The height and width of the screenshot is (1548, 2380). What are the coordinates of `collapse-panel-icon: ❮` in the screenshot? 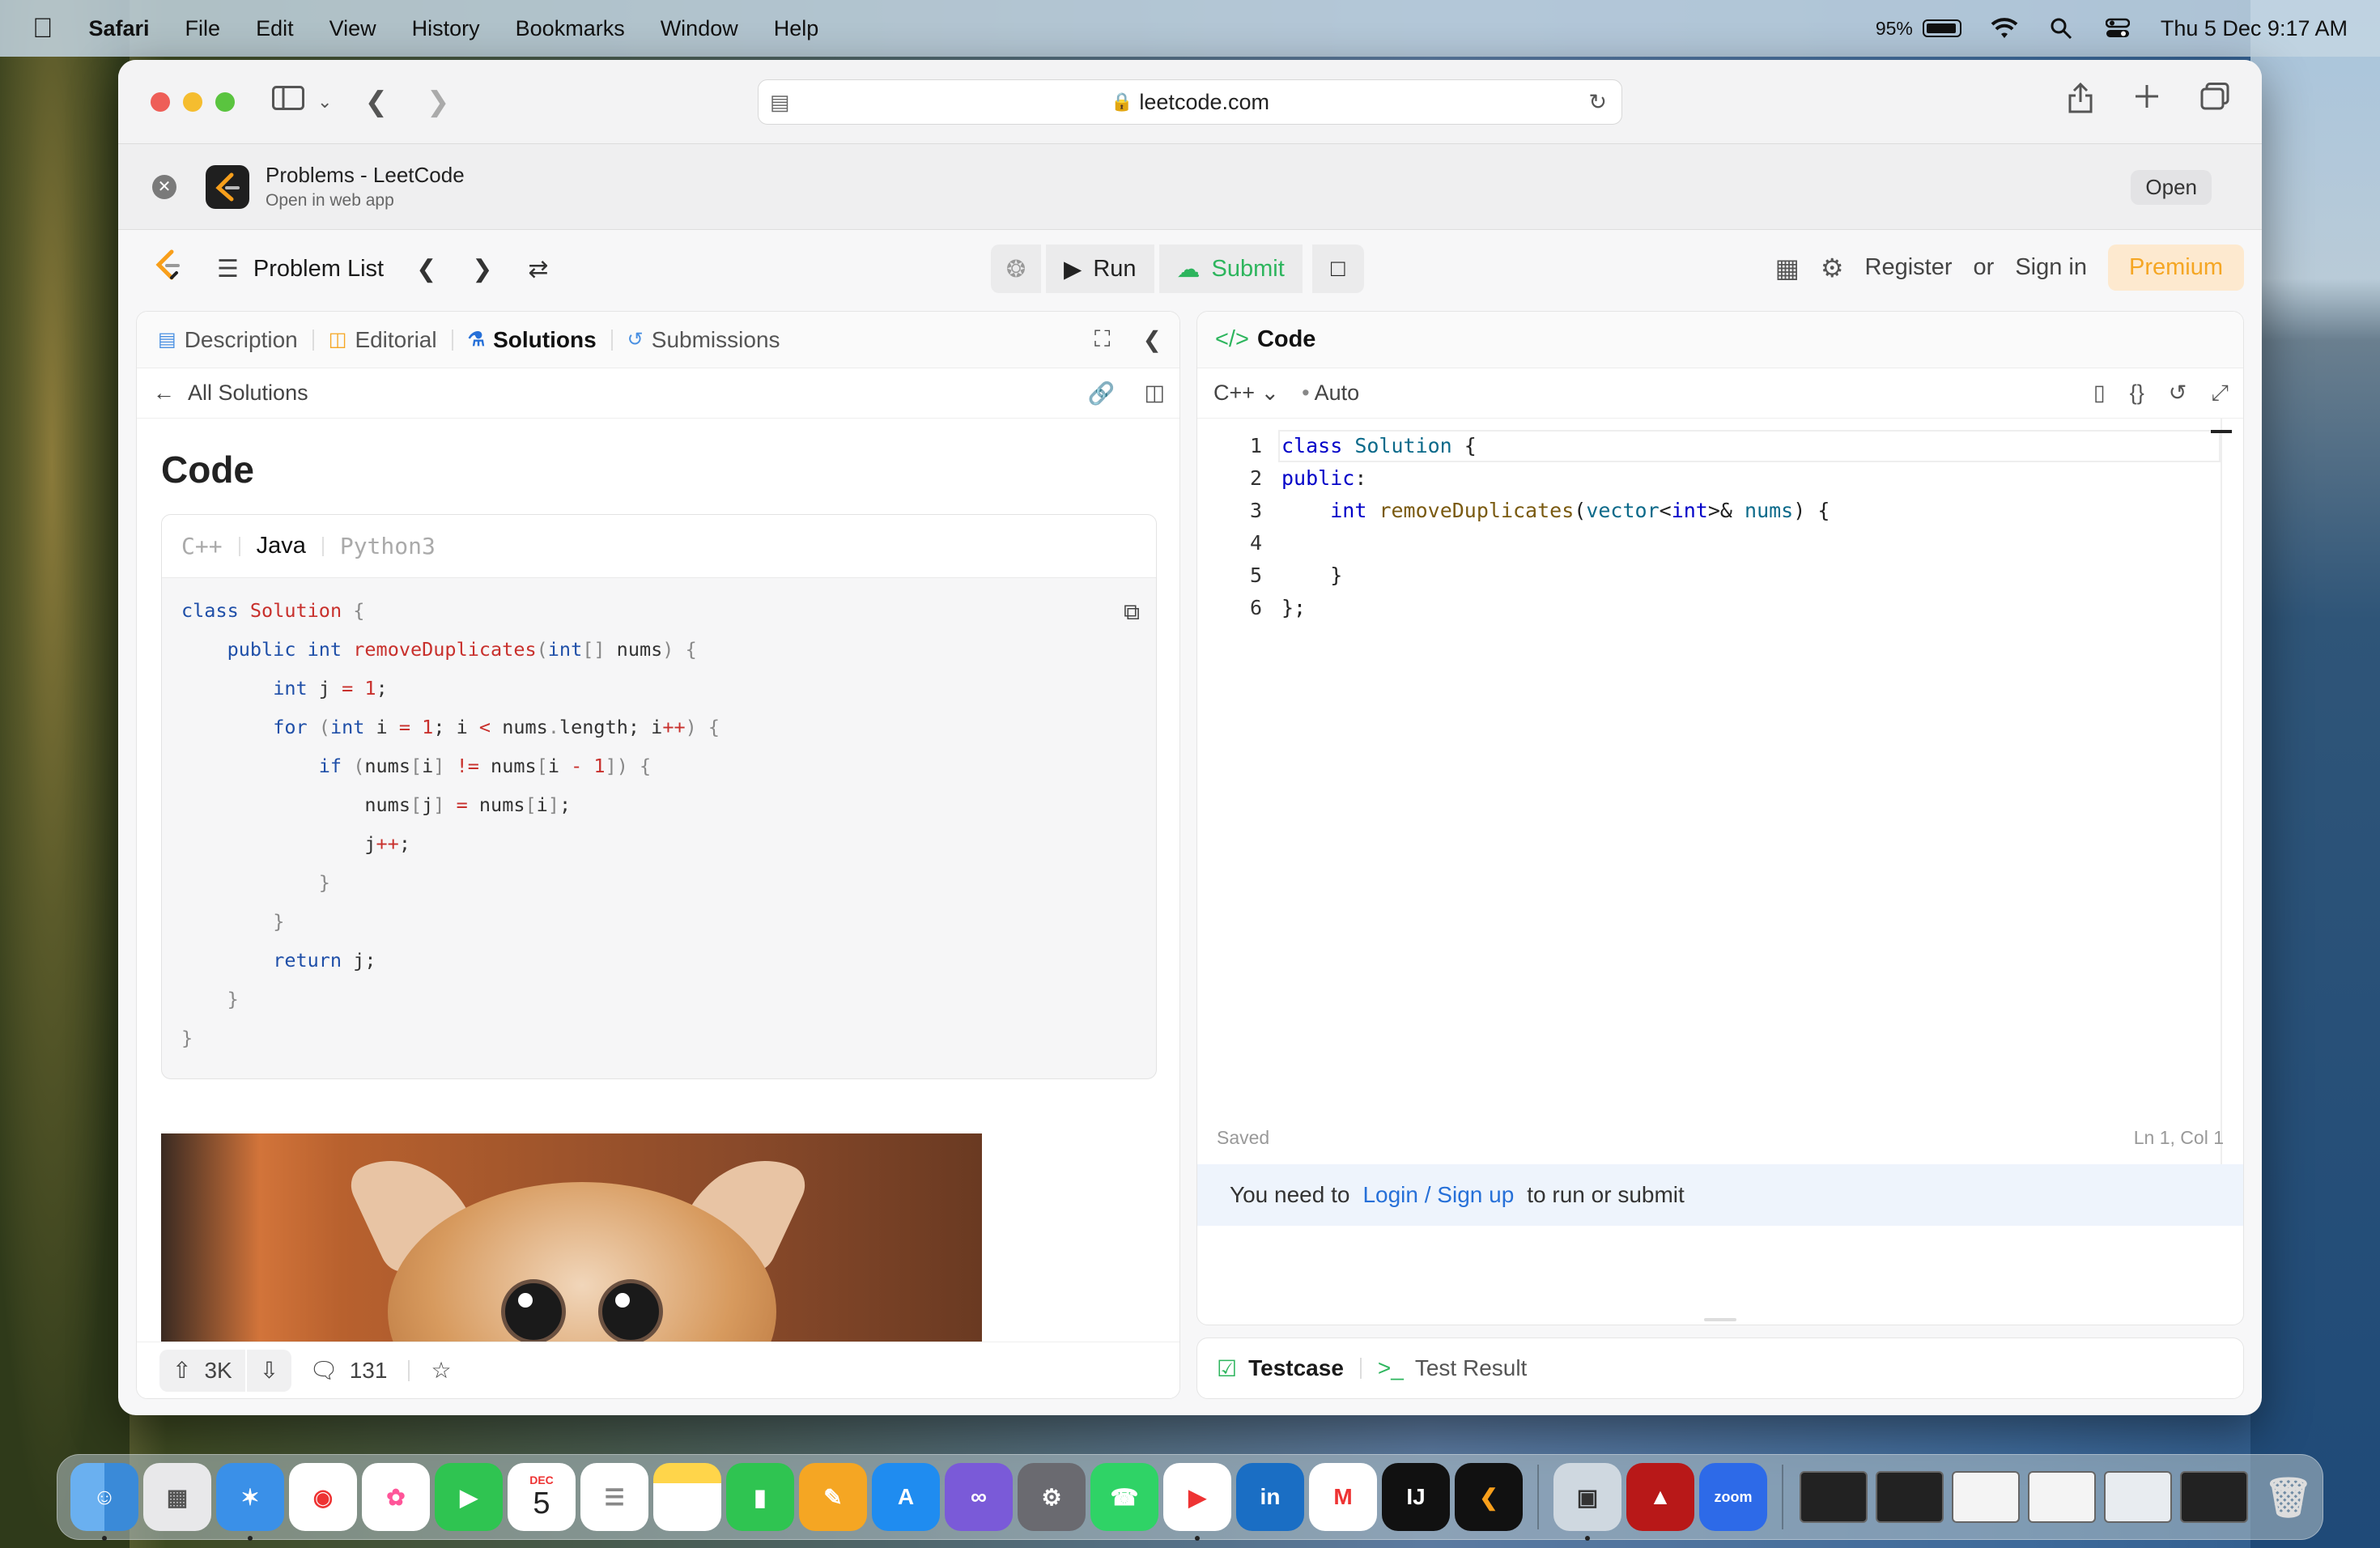 It's located at (1152, 340).